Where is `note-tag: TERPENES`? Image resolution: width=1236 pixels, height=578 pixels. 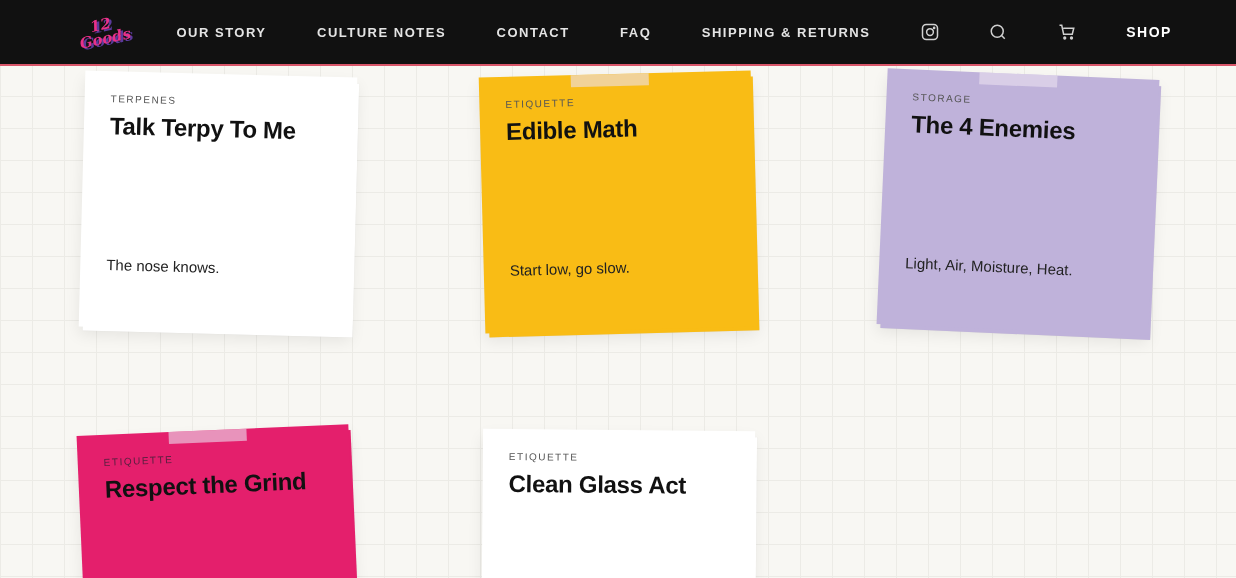 note-tag: TERPENES is located at coordinates (220, 101).